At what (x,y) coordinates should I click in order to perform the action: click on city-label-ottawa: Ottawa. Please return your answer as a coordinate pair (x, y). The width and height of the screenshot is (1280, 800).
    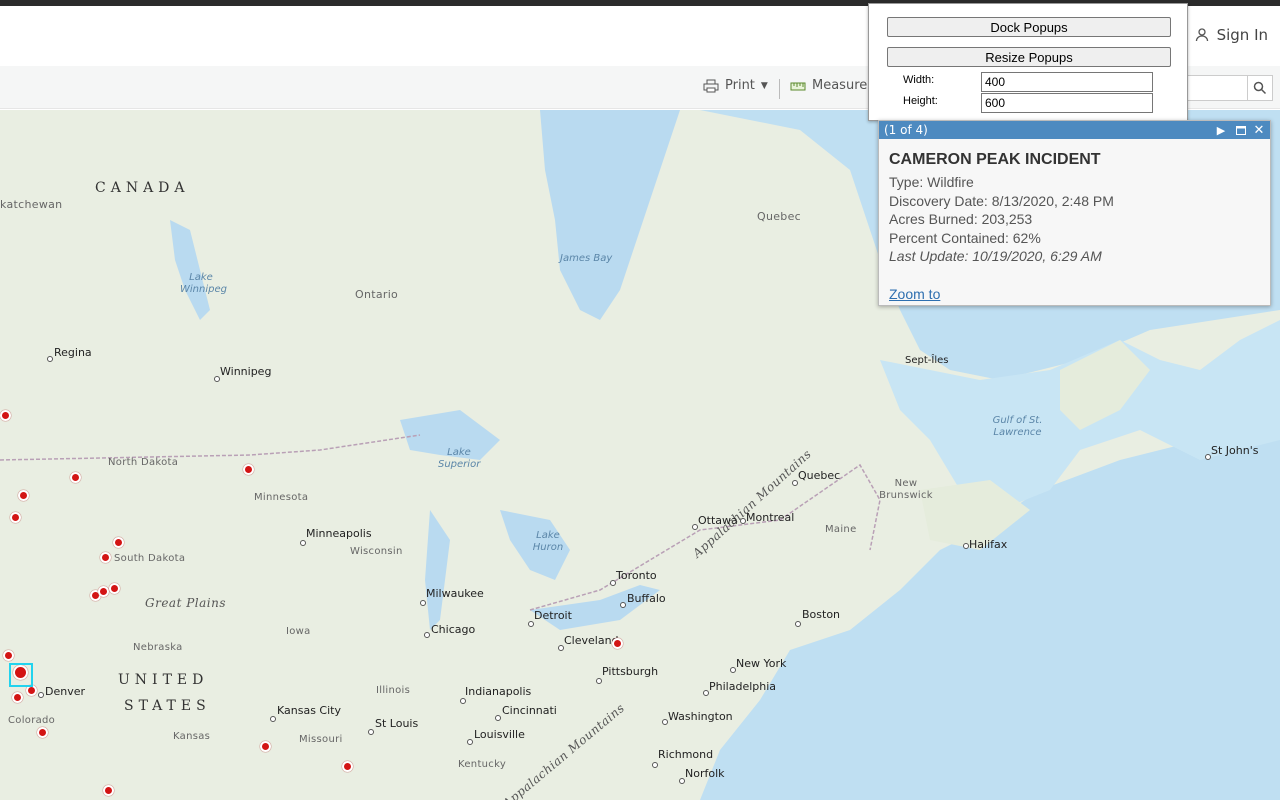
    Looking at the image, I should click on (718, 520).